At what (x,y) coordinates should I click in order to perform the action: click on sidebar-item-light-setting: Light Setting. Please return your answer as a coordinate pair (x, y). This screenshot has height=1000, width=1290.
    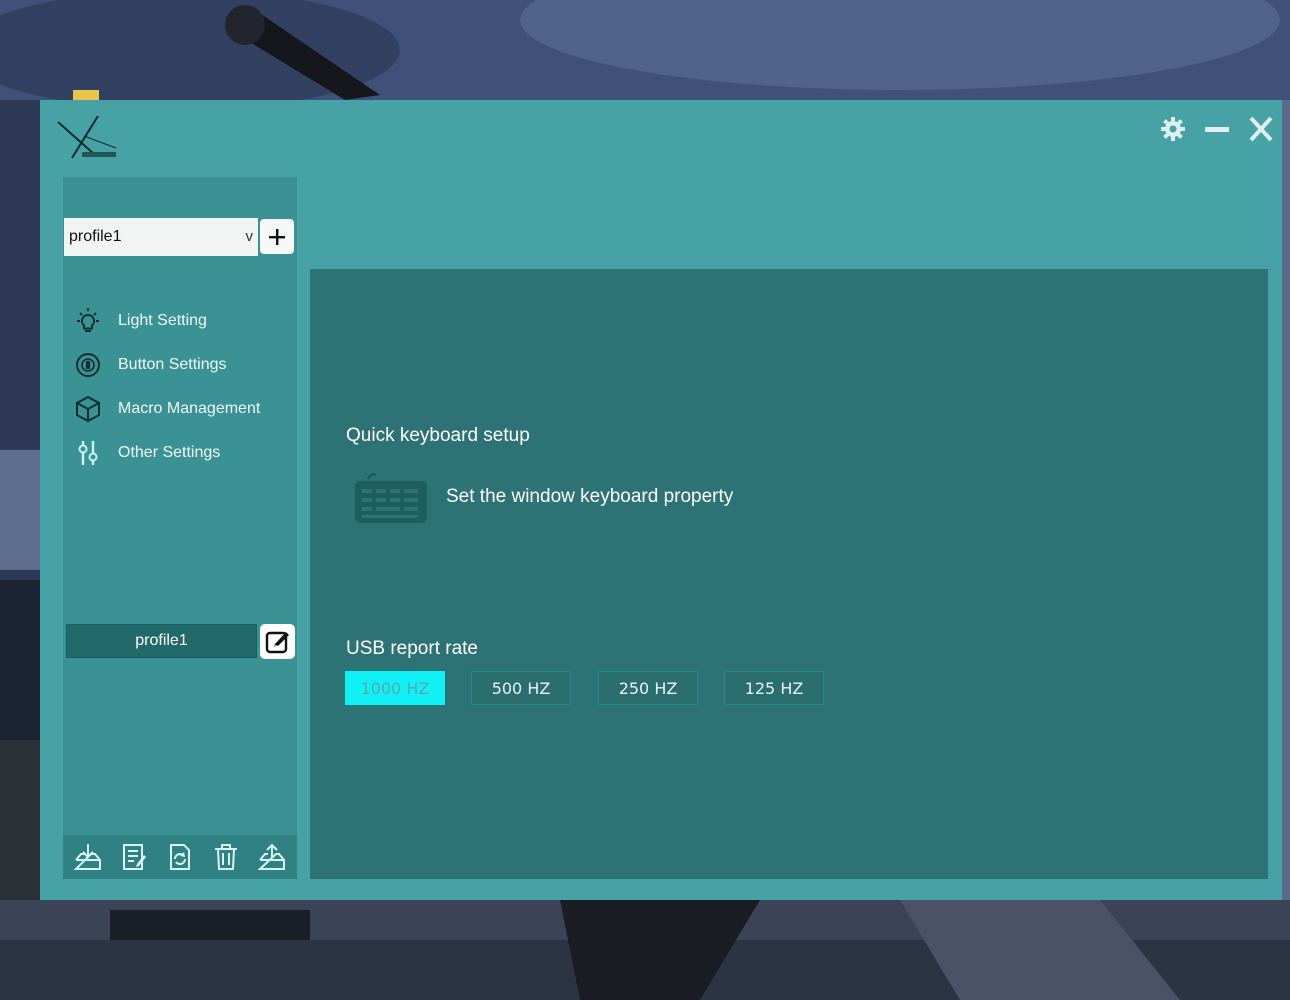
    Looking at the image, I should click on (183, 321).